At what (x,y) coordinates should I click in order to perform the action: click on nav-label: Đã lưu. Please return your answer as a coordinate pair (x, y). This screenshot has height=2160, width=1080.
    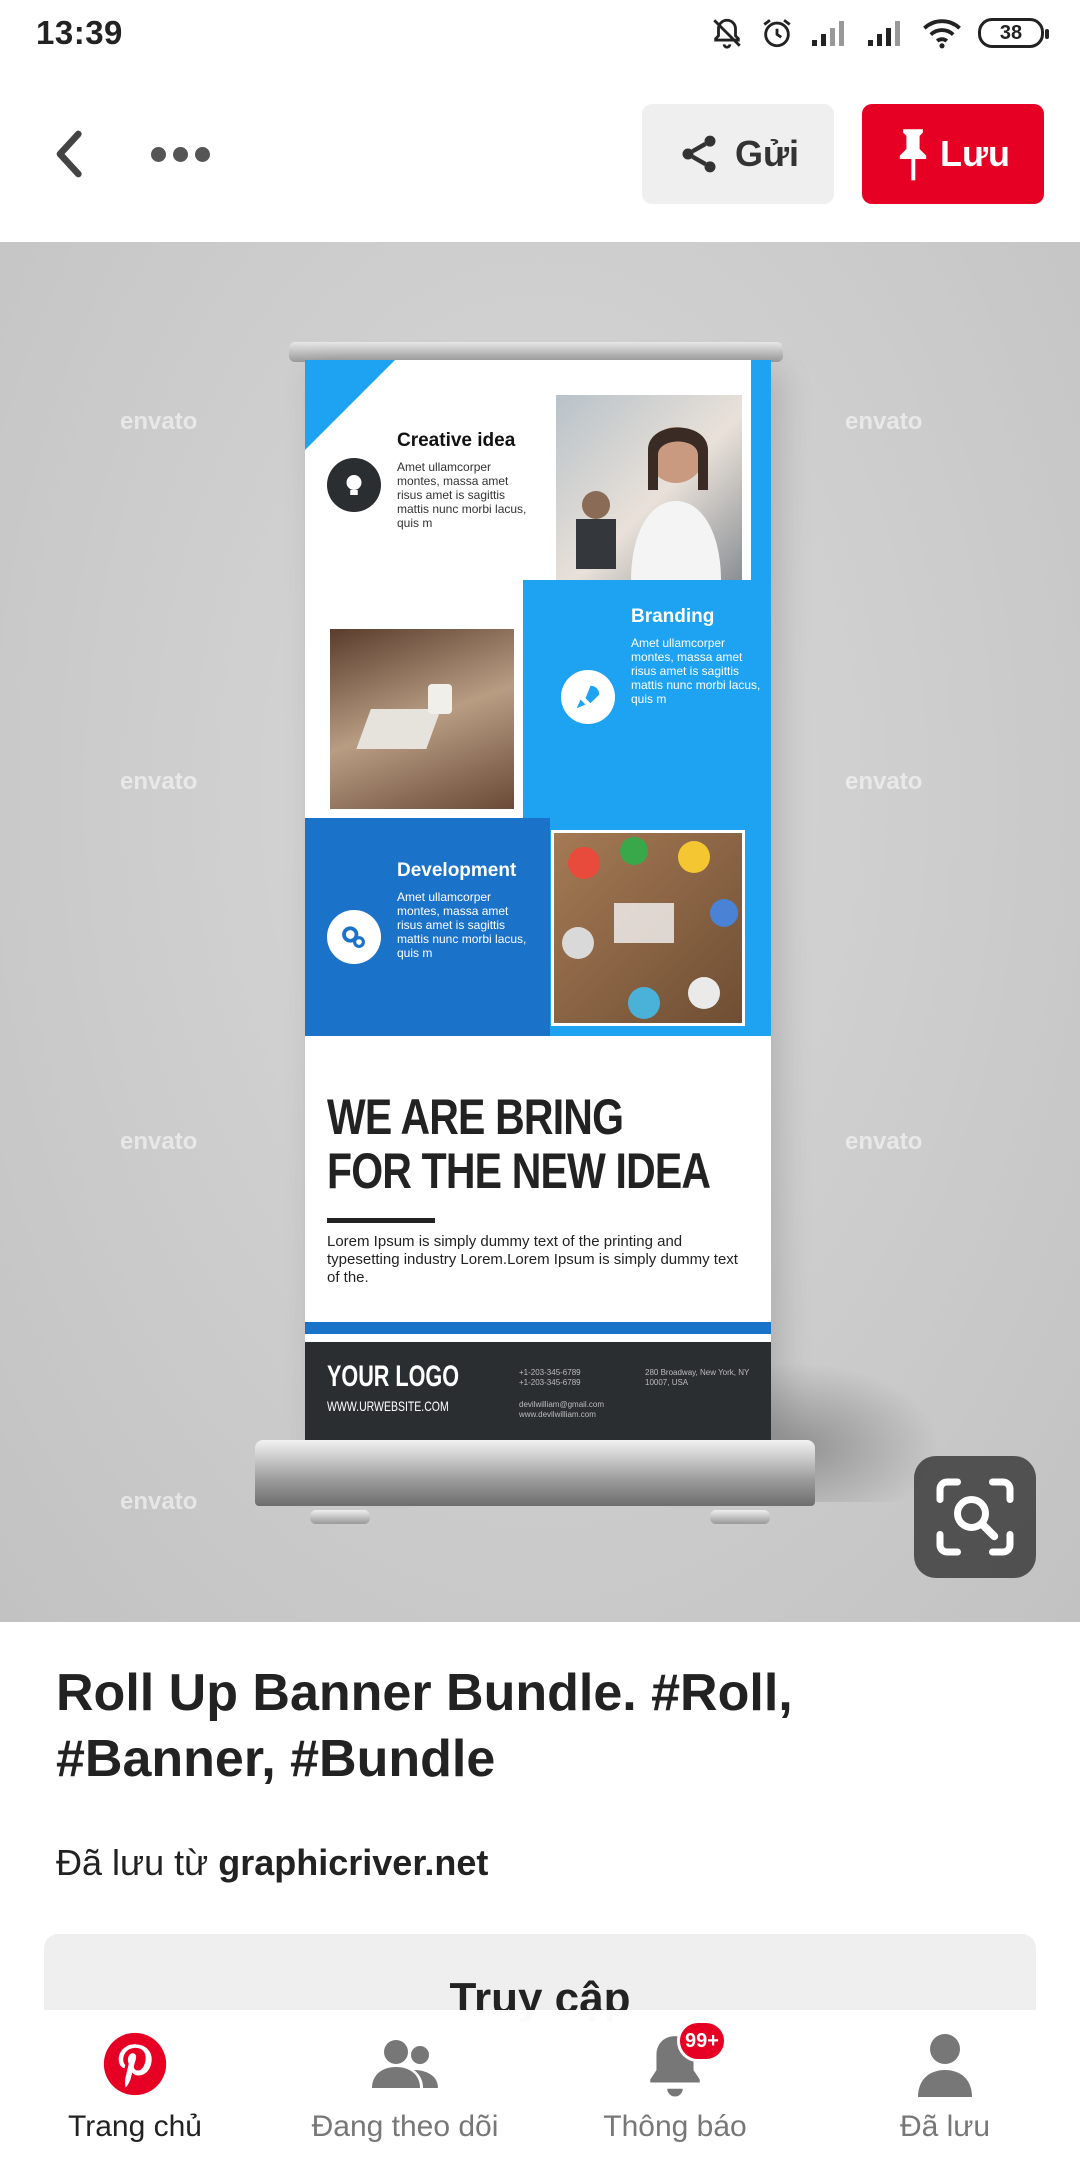
    Looking at the image, I should click on (945, 2126).